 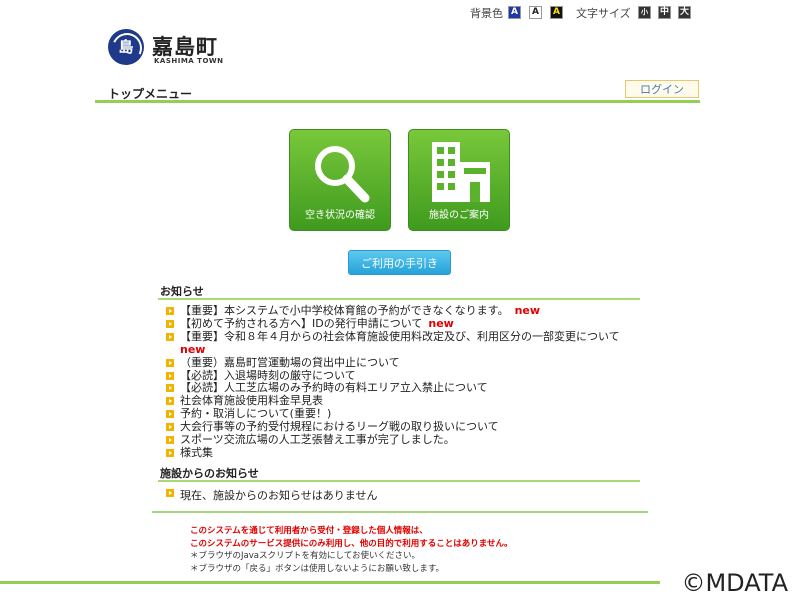 What do you see at coordinates (644, 12) in the screenshot?
I see `font-size-small-button: 小` at bounding box center [644, 12].